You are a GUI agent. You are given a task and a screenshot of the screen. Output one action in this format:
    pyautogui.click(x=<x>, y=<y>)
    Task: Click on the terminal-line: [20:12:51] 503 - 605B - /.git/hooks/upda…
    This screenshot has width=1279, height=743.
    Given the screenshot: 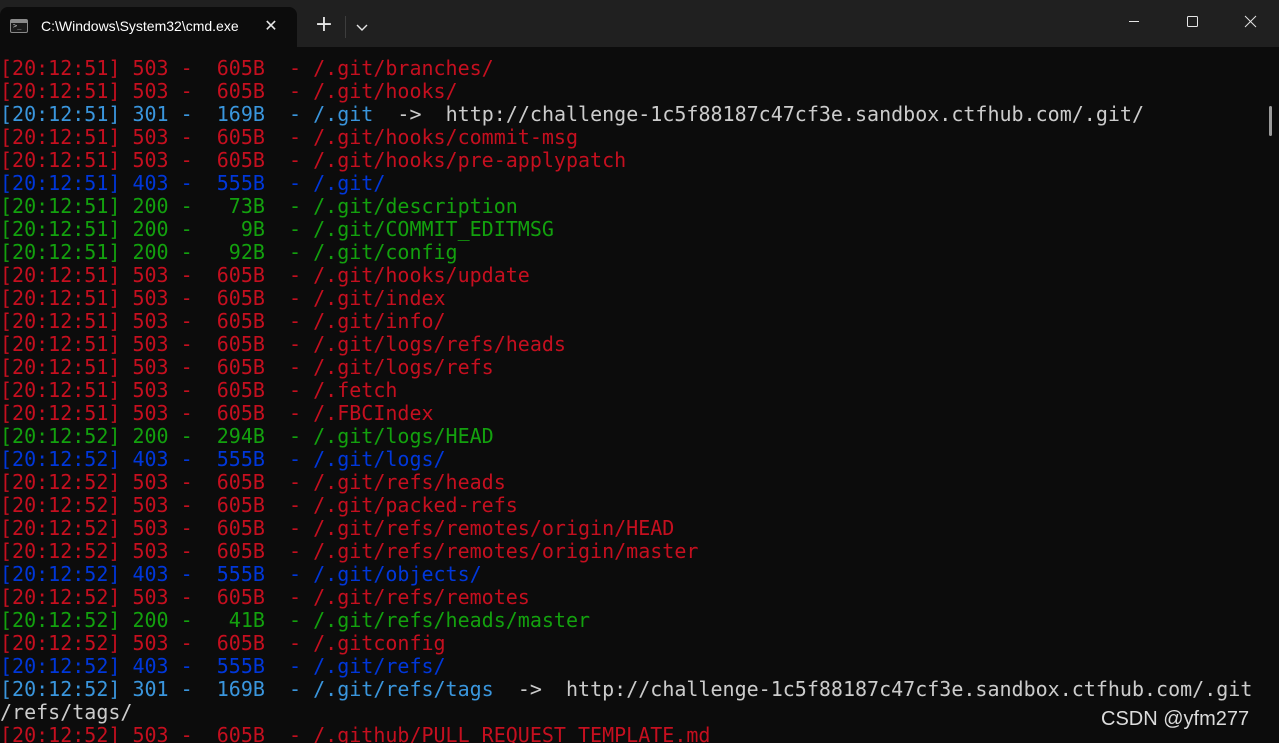 What is the action you would take?
    pyautogui.click(x=265, y=275)
    